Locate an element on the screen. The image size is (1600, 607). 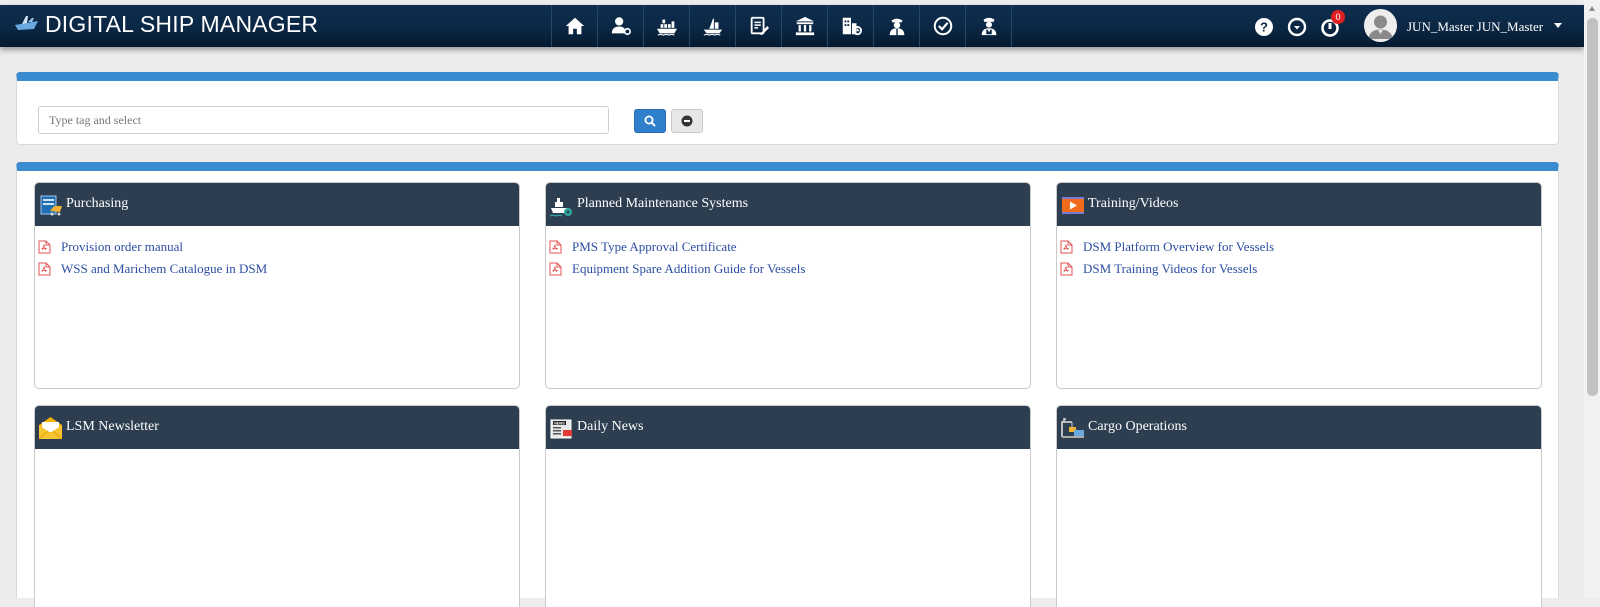
card-title: Daily News is located at coordinates (610, 426).